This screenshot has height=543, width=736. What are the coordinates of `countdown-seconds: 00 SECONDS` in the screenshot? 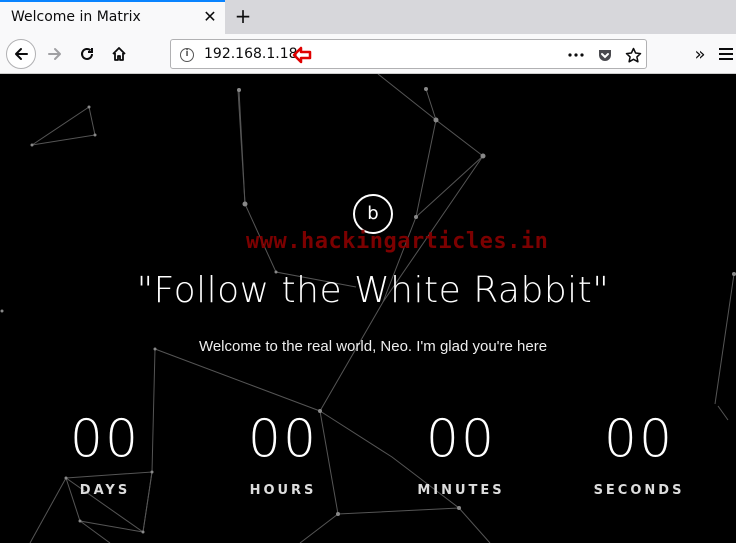 It's located at (639, 453).